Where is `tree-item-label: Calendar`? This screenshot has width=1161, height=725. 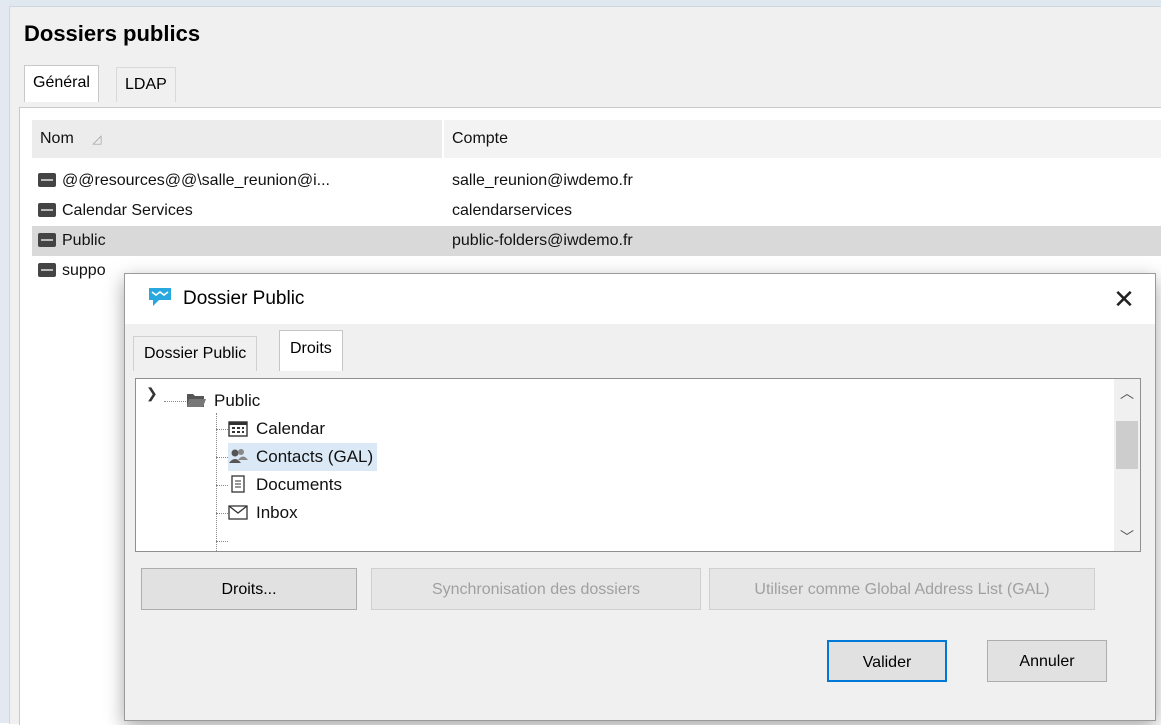 tree-item-label: Calendar is located at coordinates (290, 428).